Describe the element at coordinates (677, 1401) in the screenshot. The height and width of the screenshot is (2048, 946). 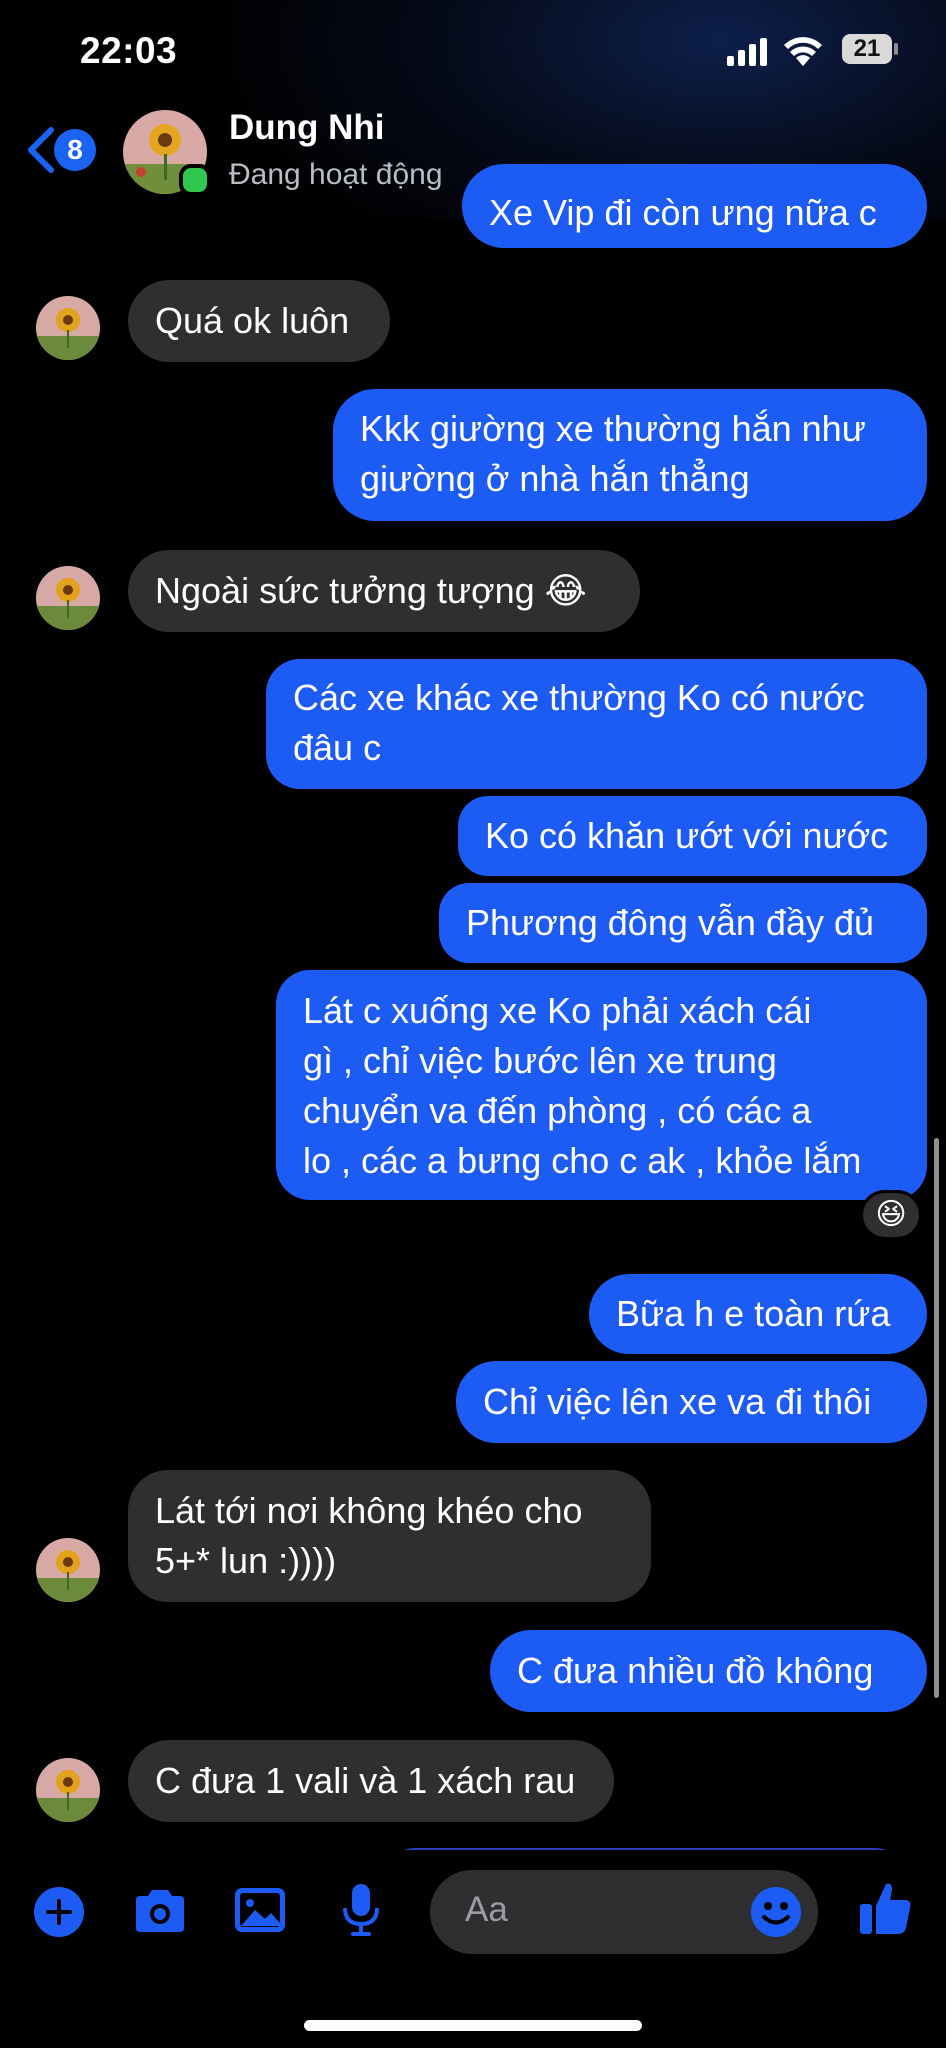
I see `message-line: Chỉ việc lên xe va đi thôi` at that location.